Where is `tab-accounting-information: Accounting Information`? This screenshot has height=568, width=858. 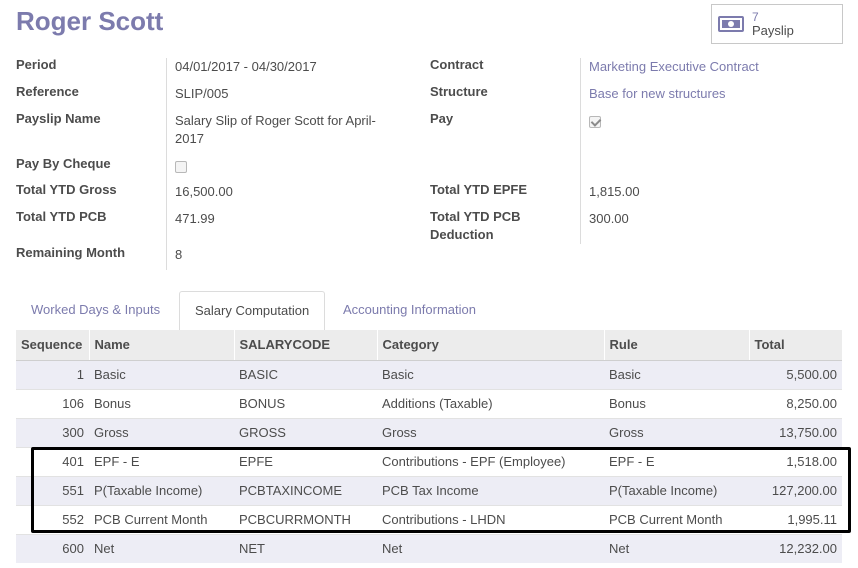 tab-accounting-information: Accounting Information is located at coordinates (409, 311).